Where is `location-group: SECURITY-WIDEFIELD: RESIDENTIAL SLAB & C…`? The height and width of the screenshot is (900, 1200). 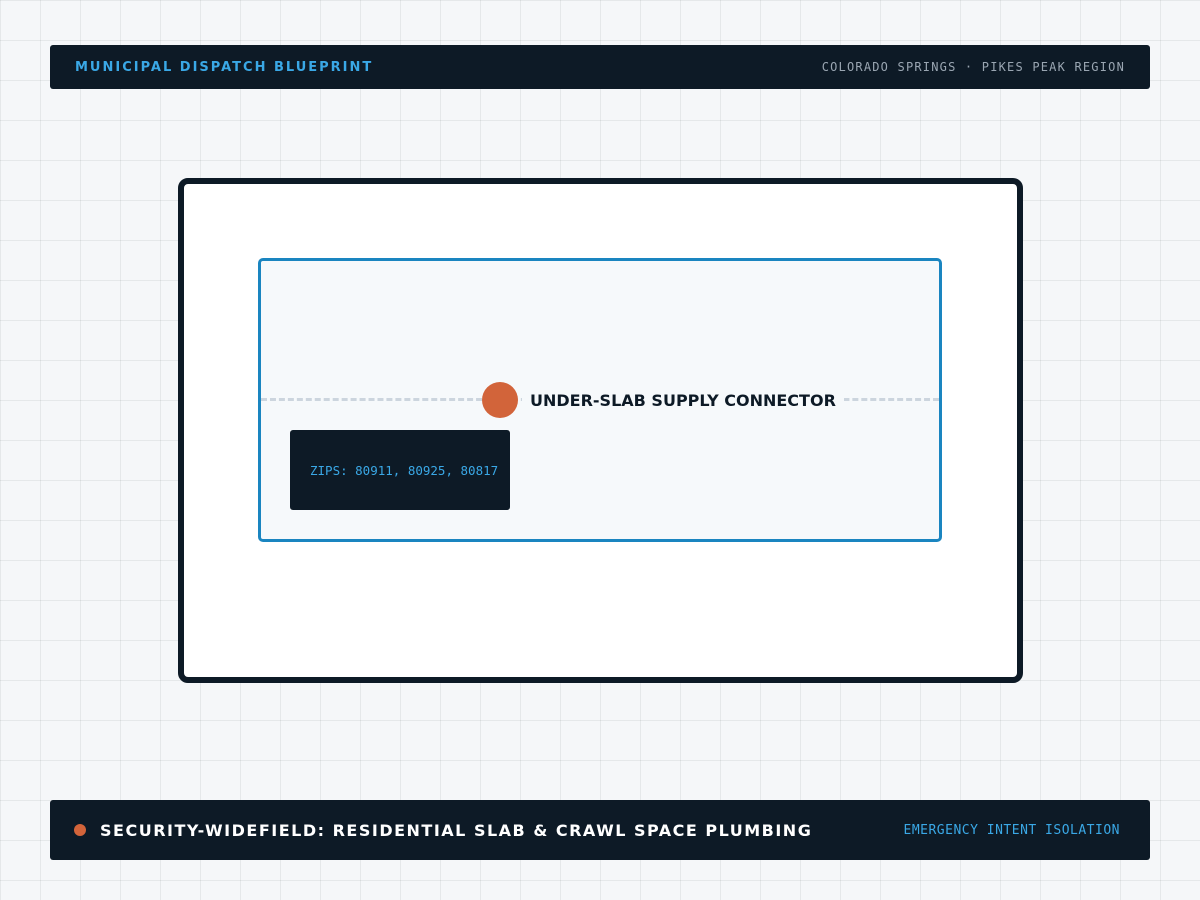 location-group: SECURITY-WIDEFIELD: RESIDENTIAL SLAB & C… is located at coordinates (443, 830).